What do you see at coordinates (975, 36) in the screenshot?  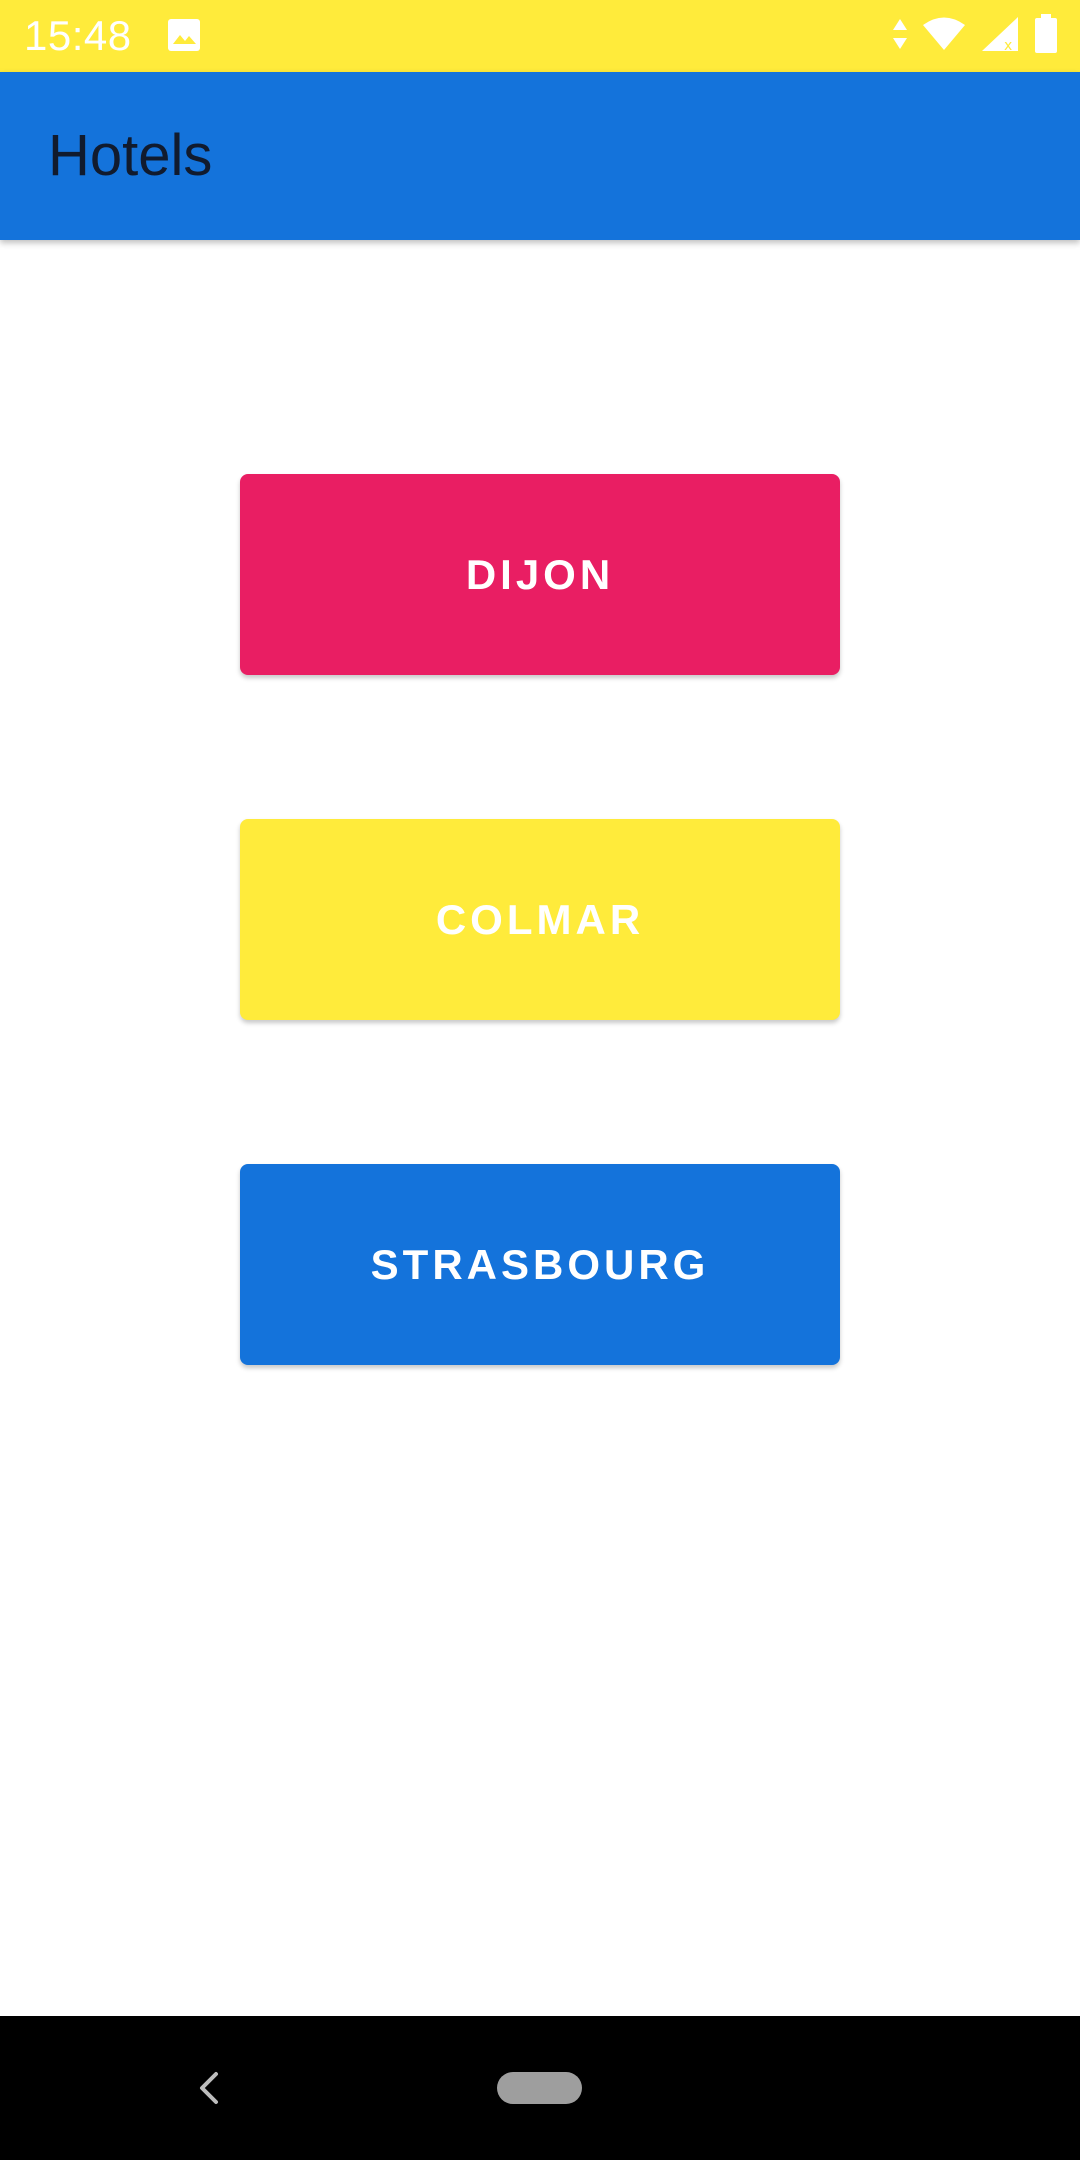 I see `status-icons: x` at bounding box center [975, 36].